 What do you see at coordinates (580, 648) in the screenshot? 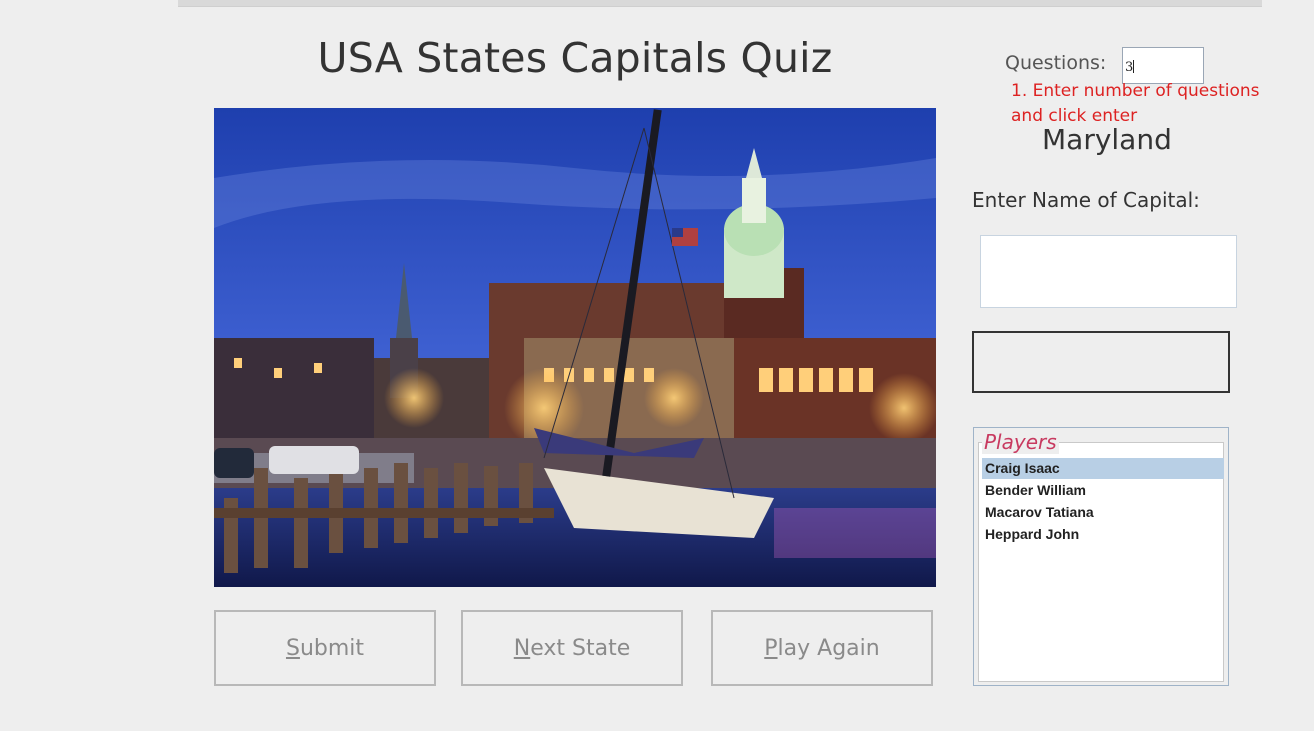
I see `next-label: ext State` at bounding box center [580, 648].